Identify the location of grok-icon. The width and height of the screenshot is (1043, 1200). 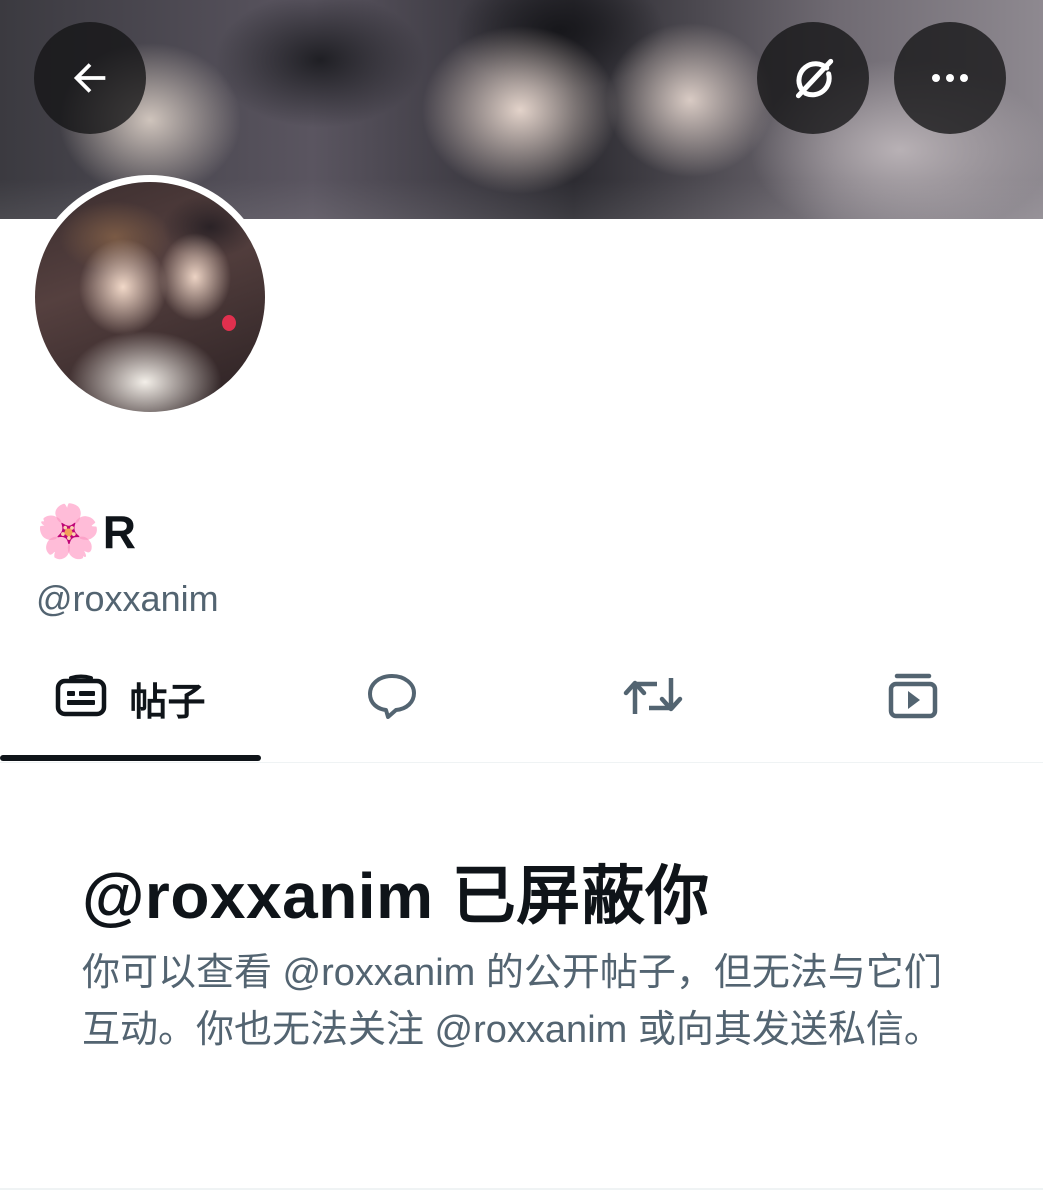
(813, 78).